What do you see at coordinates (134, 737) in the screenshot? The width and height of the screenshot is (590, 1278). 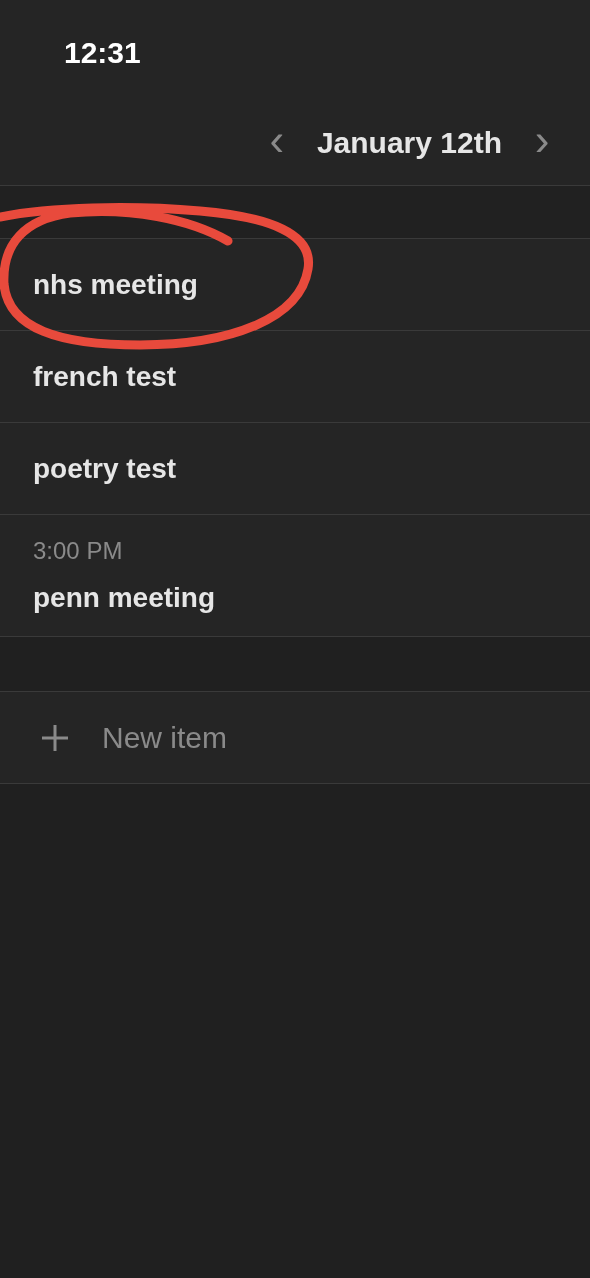 I see `new-item-button: New item` at bounding box center [134, 737].